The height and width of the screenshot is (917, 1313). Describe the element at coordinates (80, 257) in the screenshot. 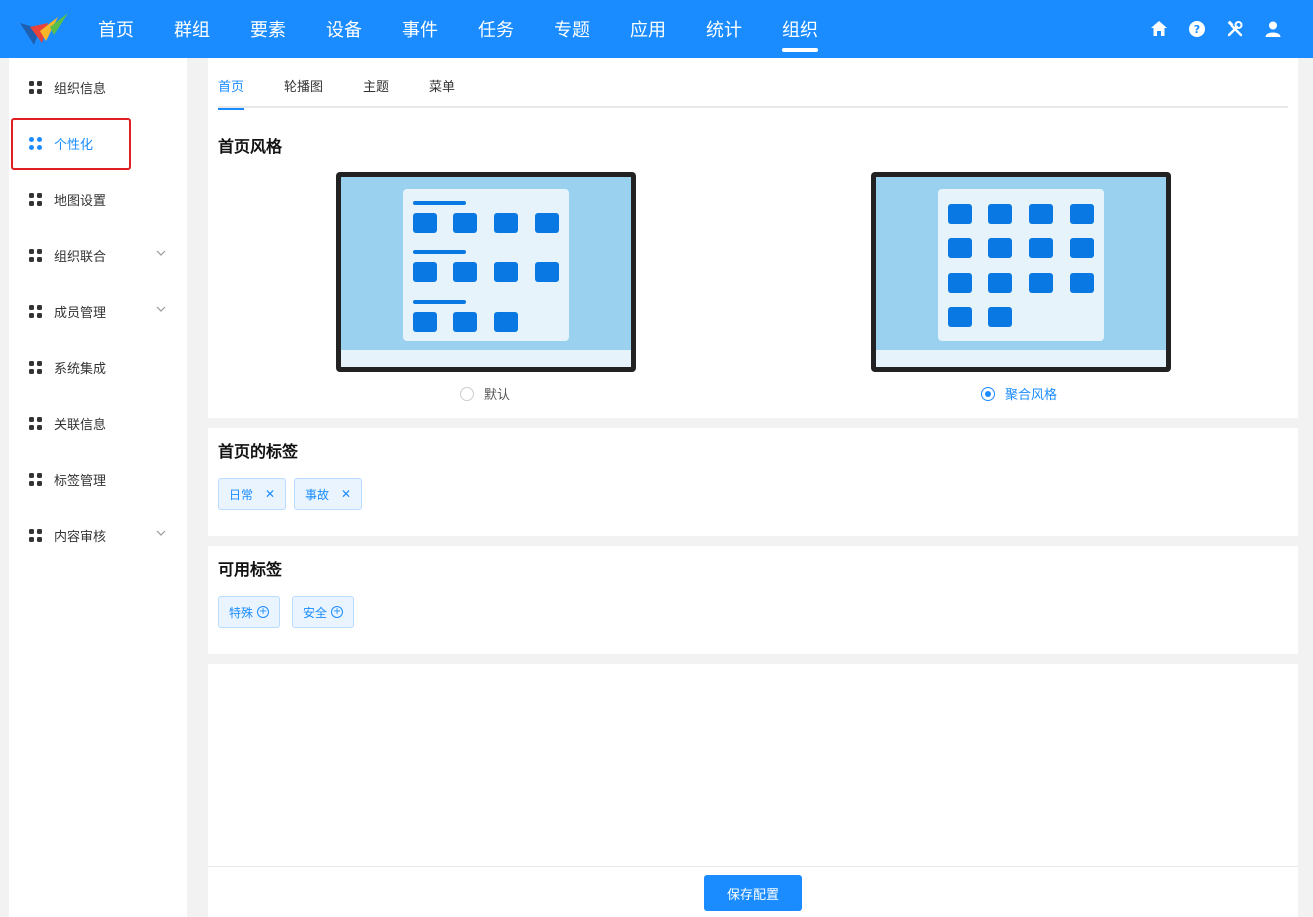

I see `sidebar-item-label: 组织联合` at that location.